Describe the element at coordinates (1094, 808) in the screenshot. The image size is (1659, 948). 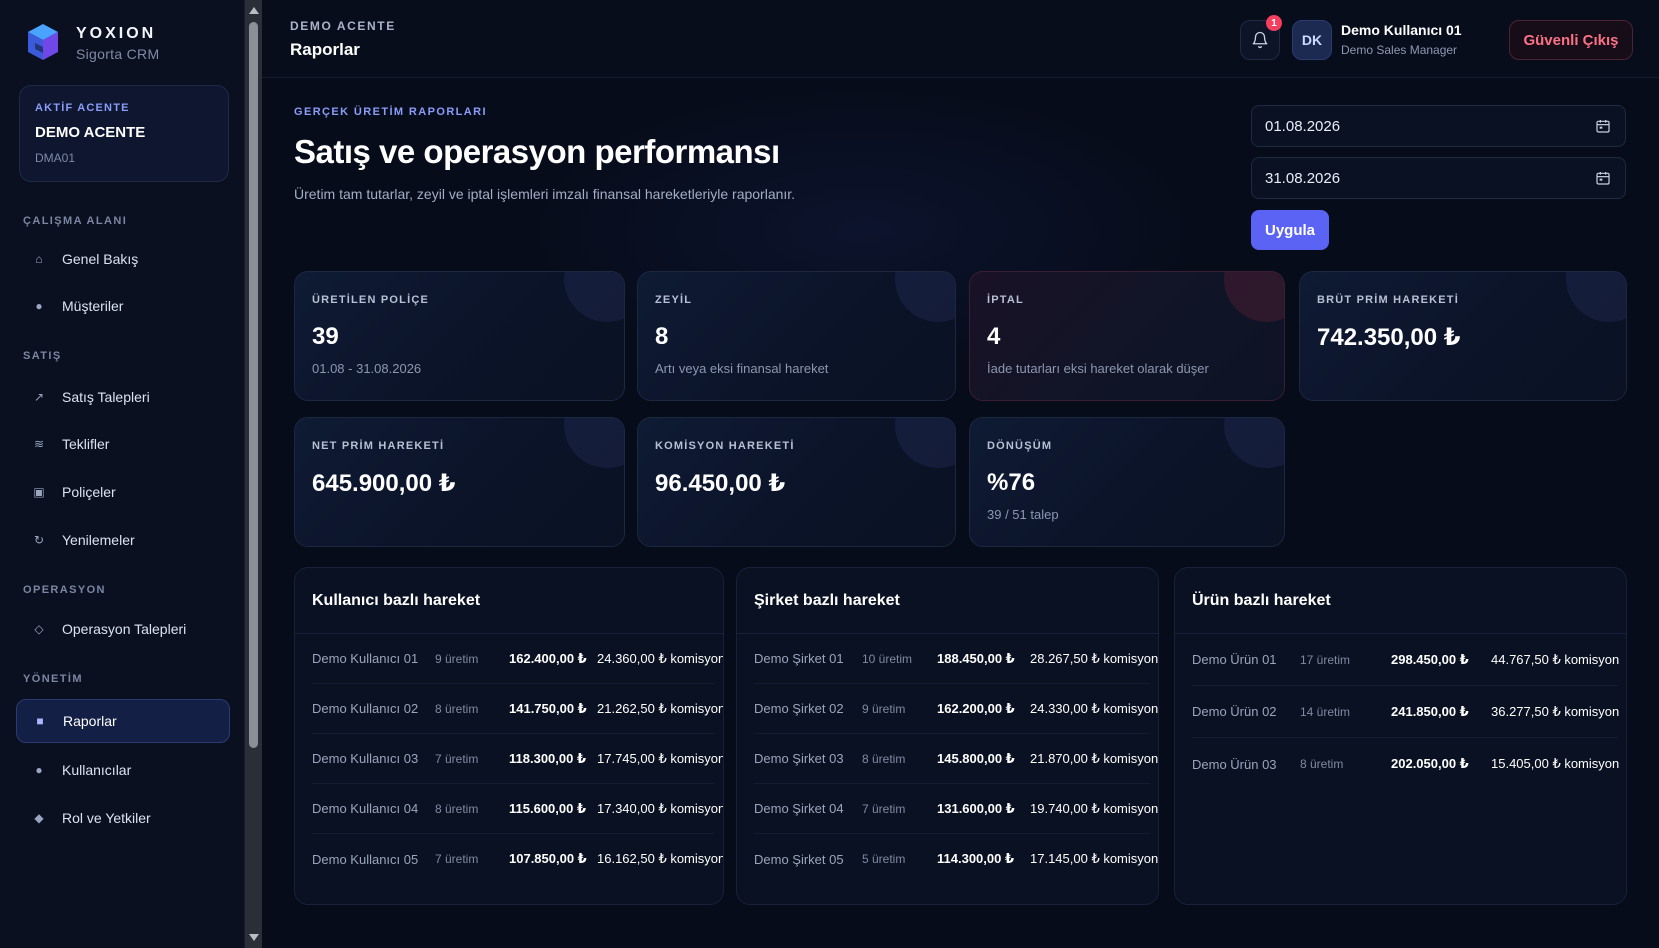
I see `row-commission: 19.740,00 ₺ komisyon` at that location.